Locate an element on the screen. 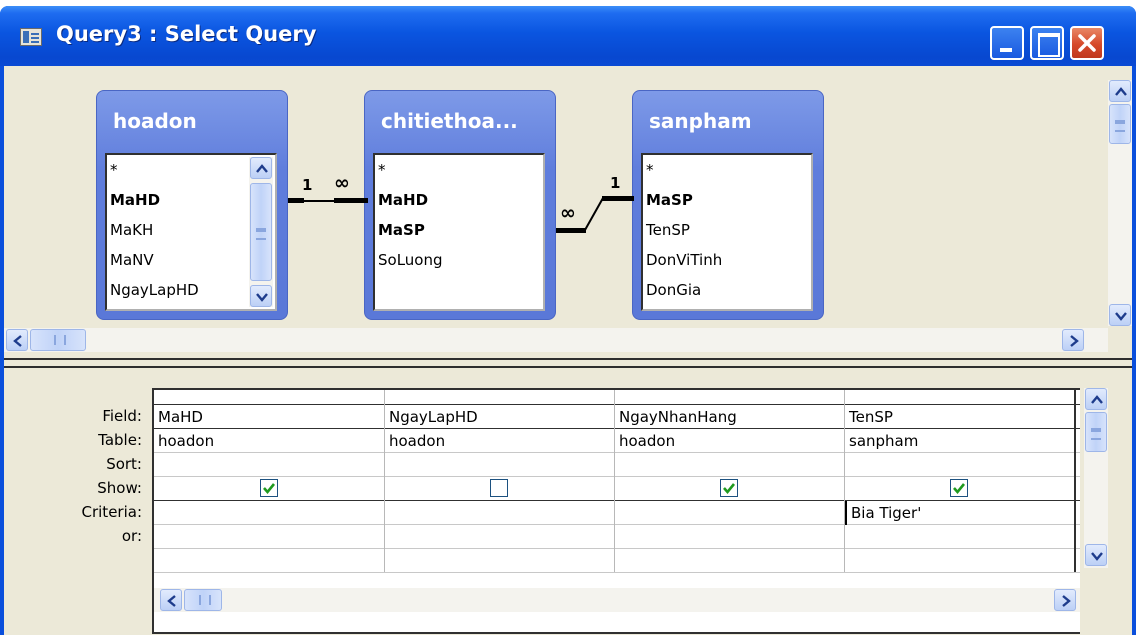  join-one-label: 1 is located at coordinates (307, 185).